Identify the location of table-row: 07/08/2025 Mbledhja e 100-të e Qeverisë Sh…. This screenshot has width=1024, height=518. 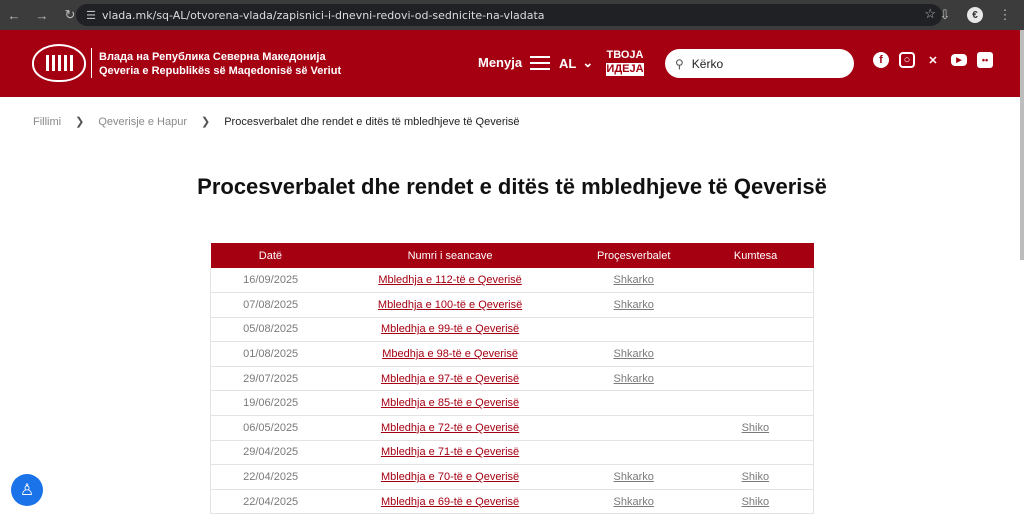
(512, 305).